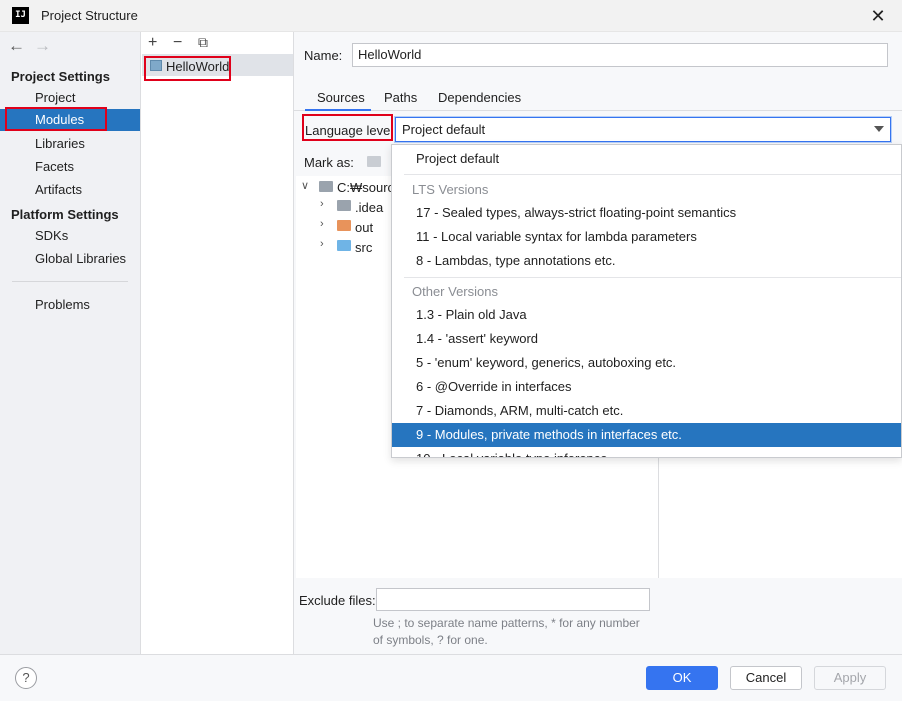 The image size is (902, 701). I want to click on sidebar-item-global-libraries: Global Libraries, so click(70, 259).